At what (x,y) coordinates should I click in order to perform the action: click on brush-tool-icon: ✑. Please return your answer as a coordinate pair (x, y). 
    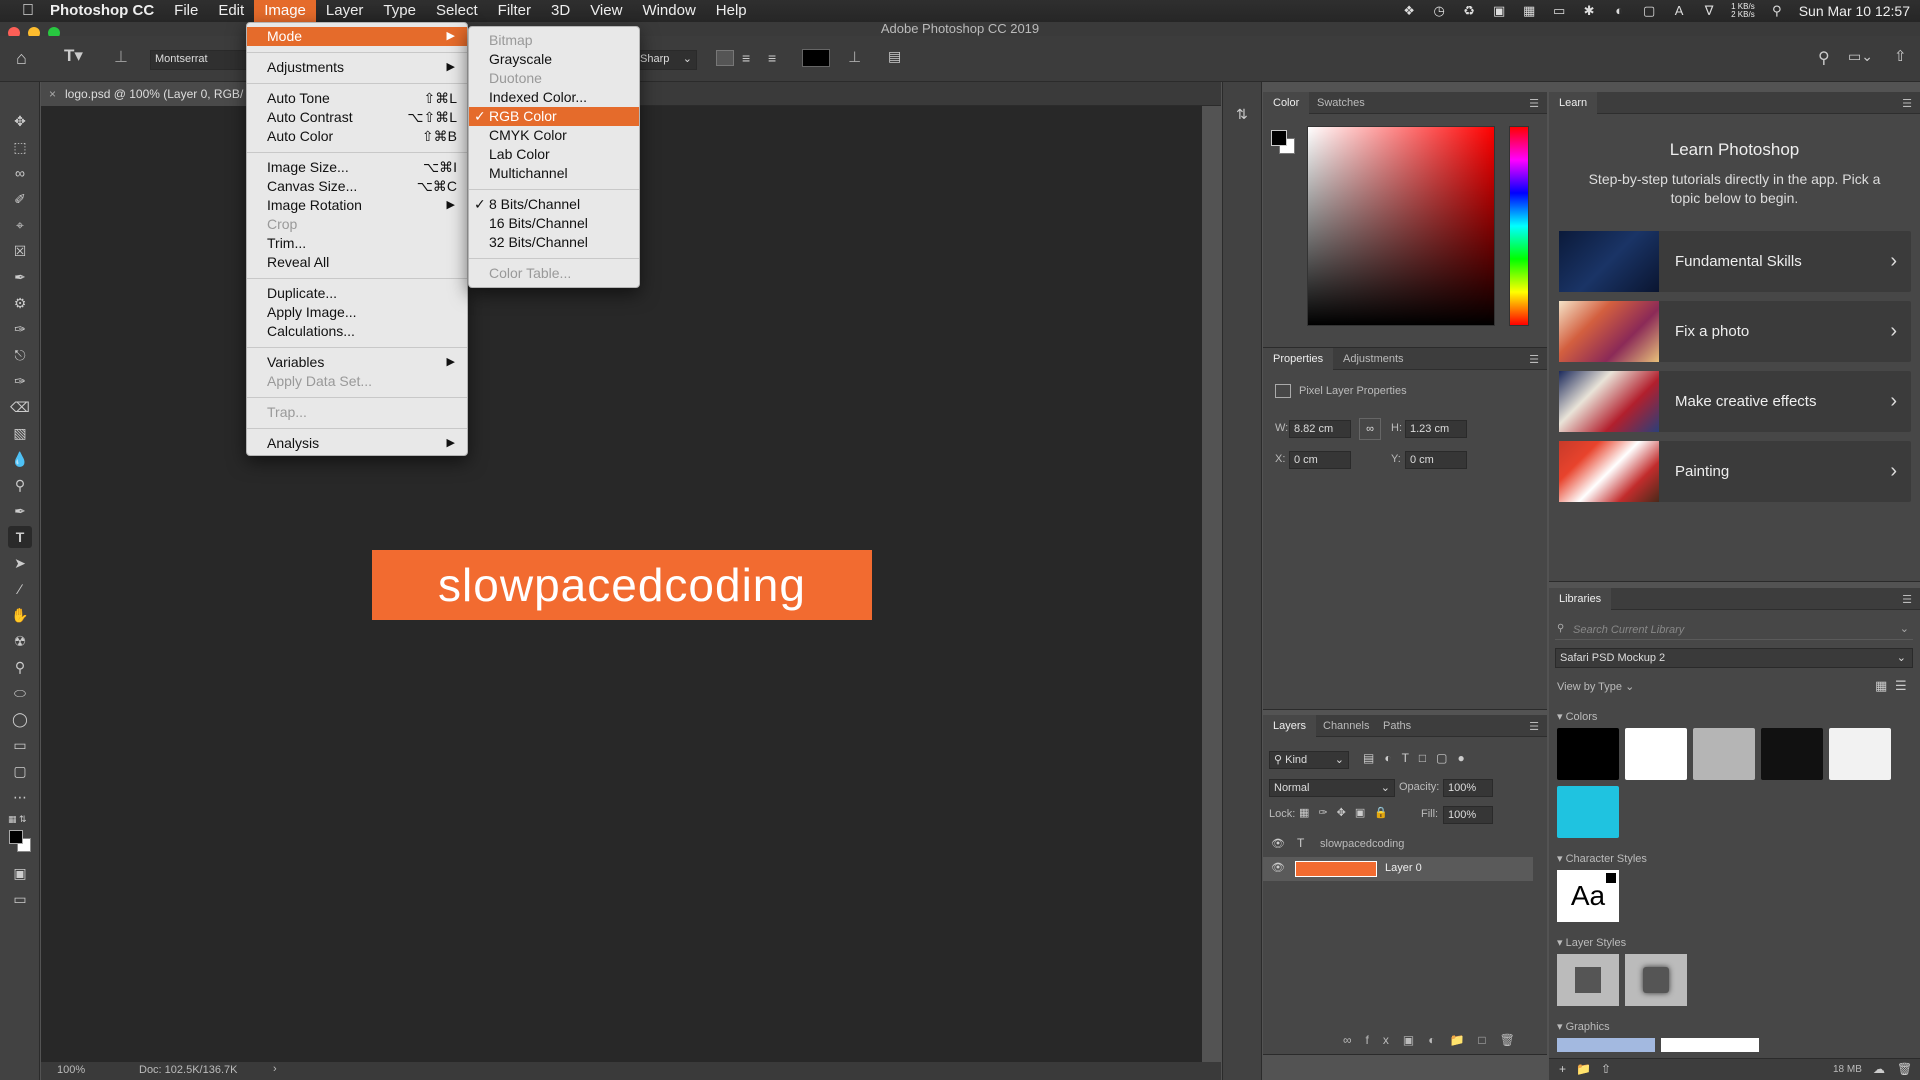
    Looking at the image, I should click on (20, 329).